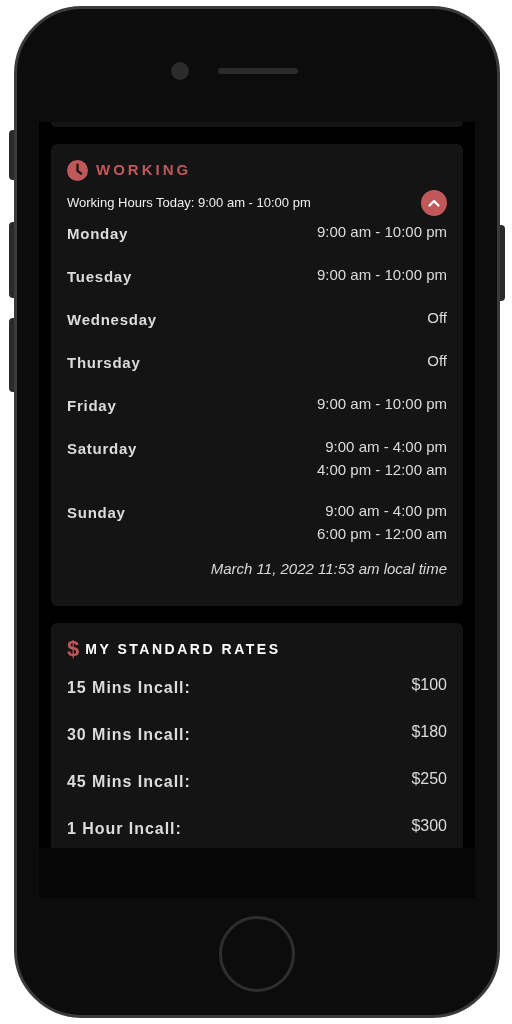 This screenshot has height=1024, width=512. What do you see at coordinates (73, 649) in the screenshot?
I see `dollar-icon: $` at bounding box center [73, 649].